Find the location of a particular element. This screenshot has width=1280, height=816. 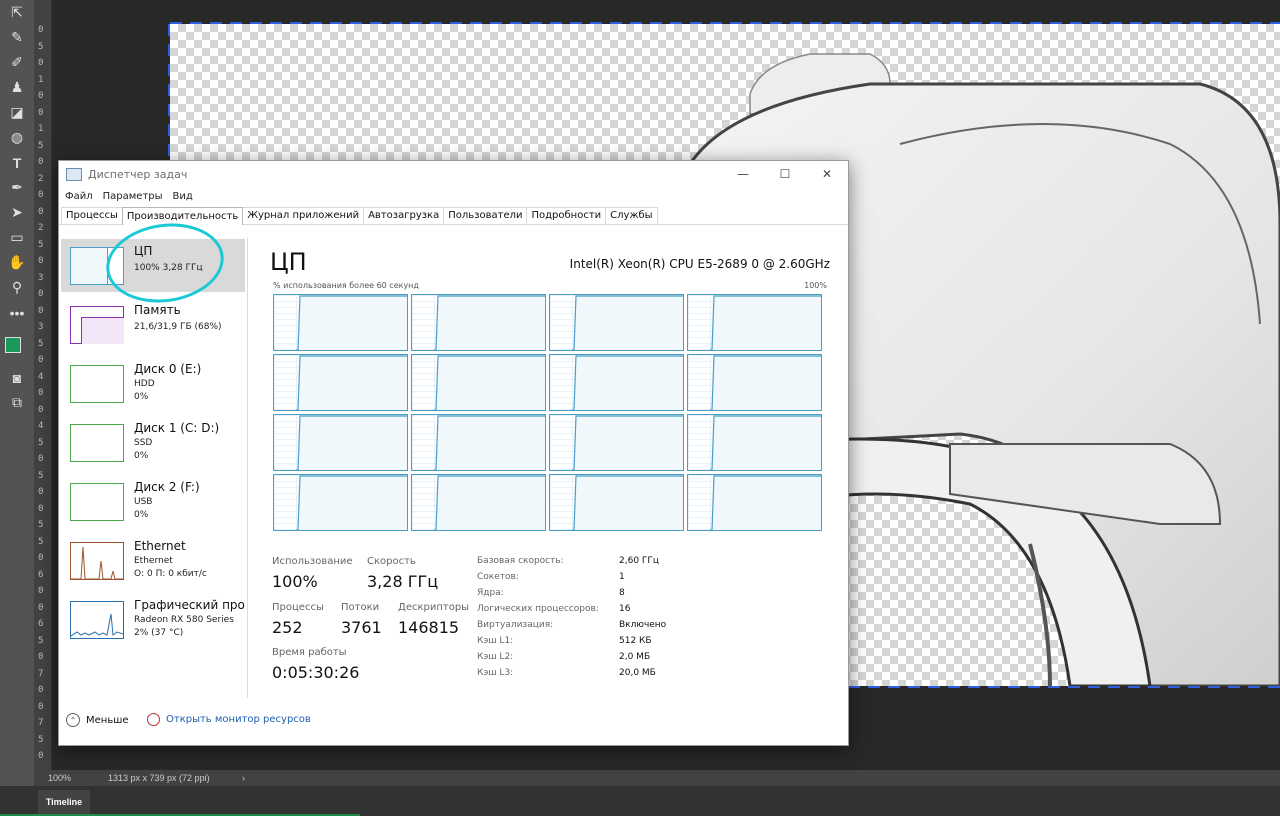

minimize-button: — is located at coordinates (743, 174).